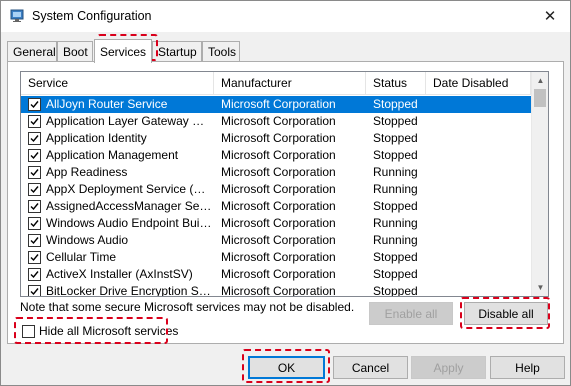 Image resolution: width=571 pixels, height=386 pixels. Describe the element at coordinates (87, 240) in the screenshot. I see `service-name: Windows Audio` at that location.